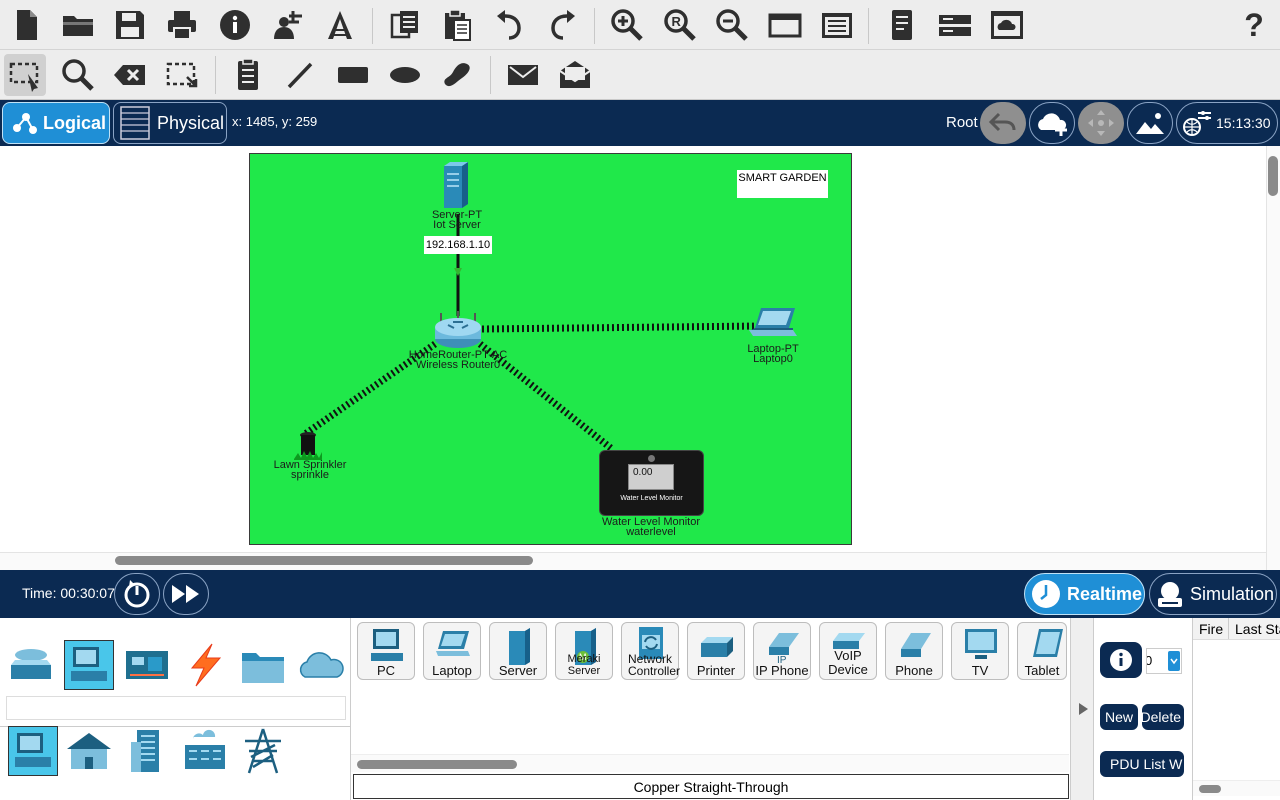  Describe the element at coordinates (518, 670) in the screenshot. I see `device-server-label: Server` at that location.